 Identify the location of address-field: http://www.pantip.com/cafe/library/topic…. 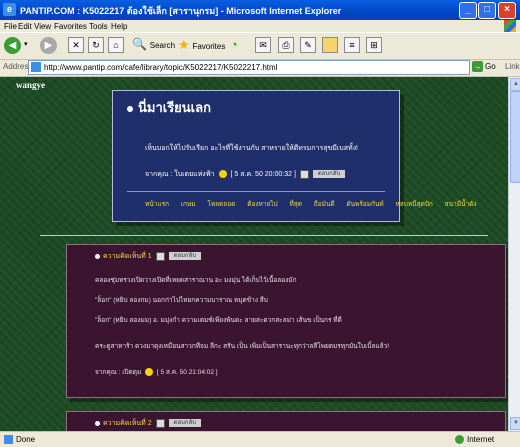
(249, 67).